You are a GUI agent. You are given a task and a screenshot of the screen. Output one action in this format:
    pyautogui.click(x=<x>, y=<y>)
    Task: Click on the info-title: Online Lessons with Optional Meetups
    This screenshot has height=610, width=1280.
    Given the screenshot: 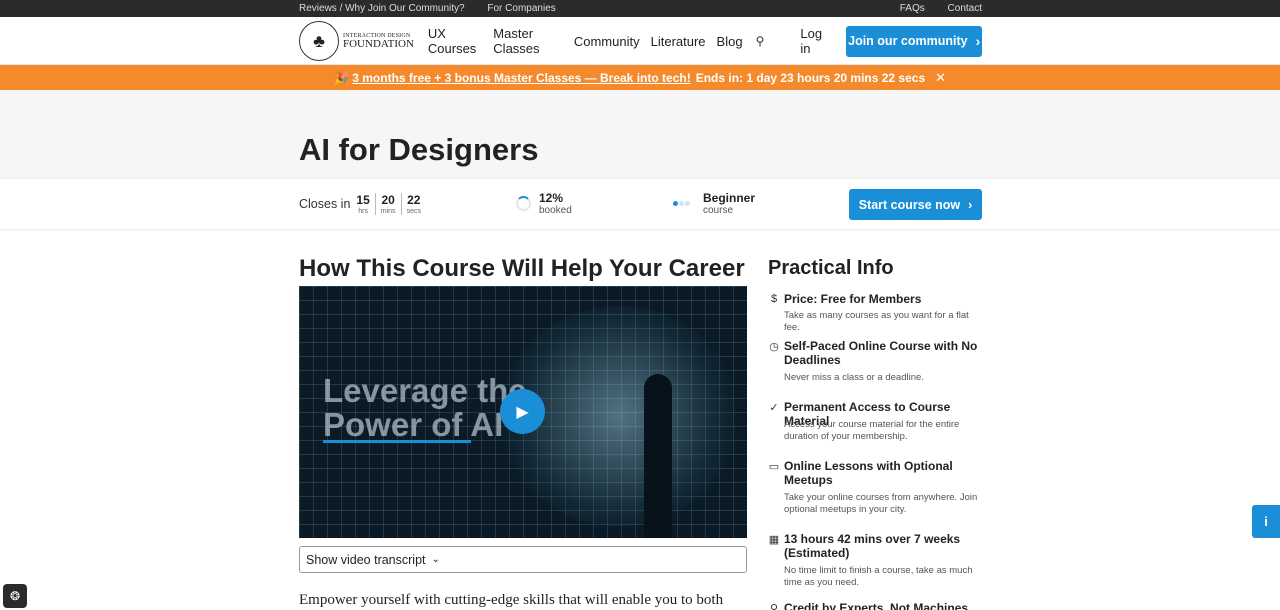 What is the action you would take?
    pyautogui.click(x=868, y=473)
    